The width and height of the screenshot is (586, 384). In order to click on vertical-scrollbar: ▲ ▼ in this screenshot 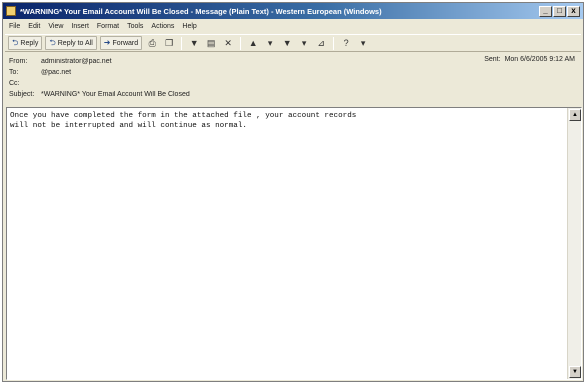, I will do `click(574, 243)`.